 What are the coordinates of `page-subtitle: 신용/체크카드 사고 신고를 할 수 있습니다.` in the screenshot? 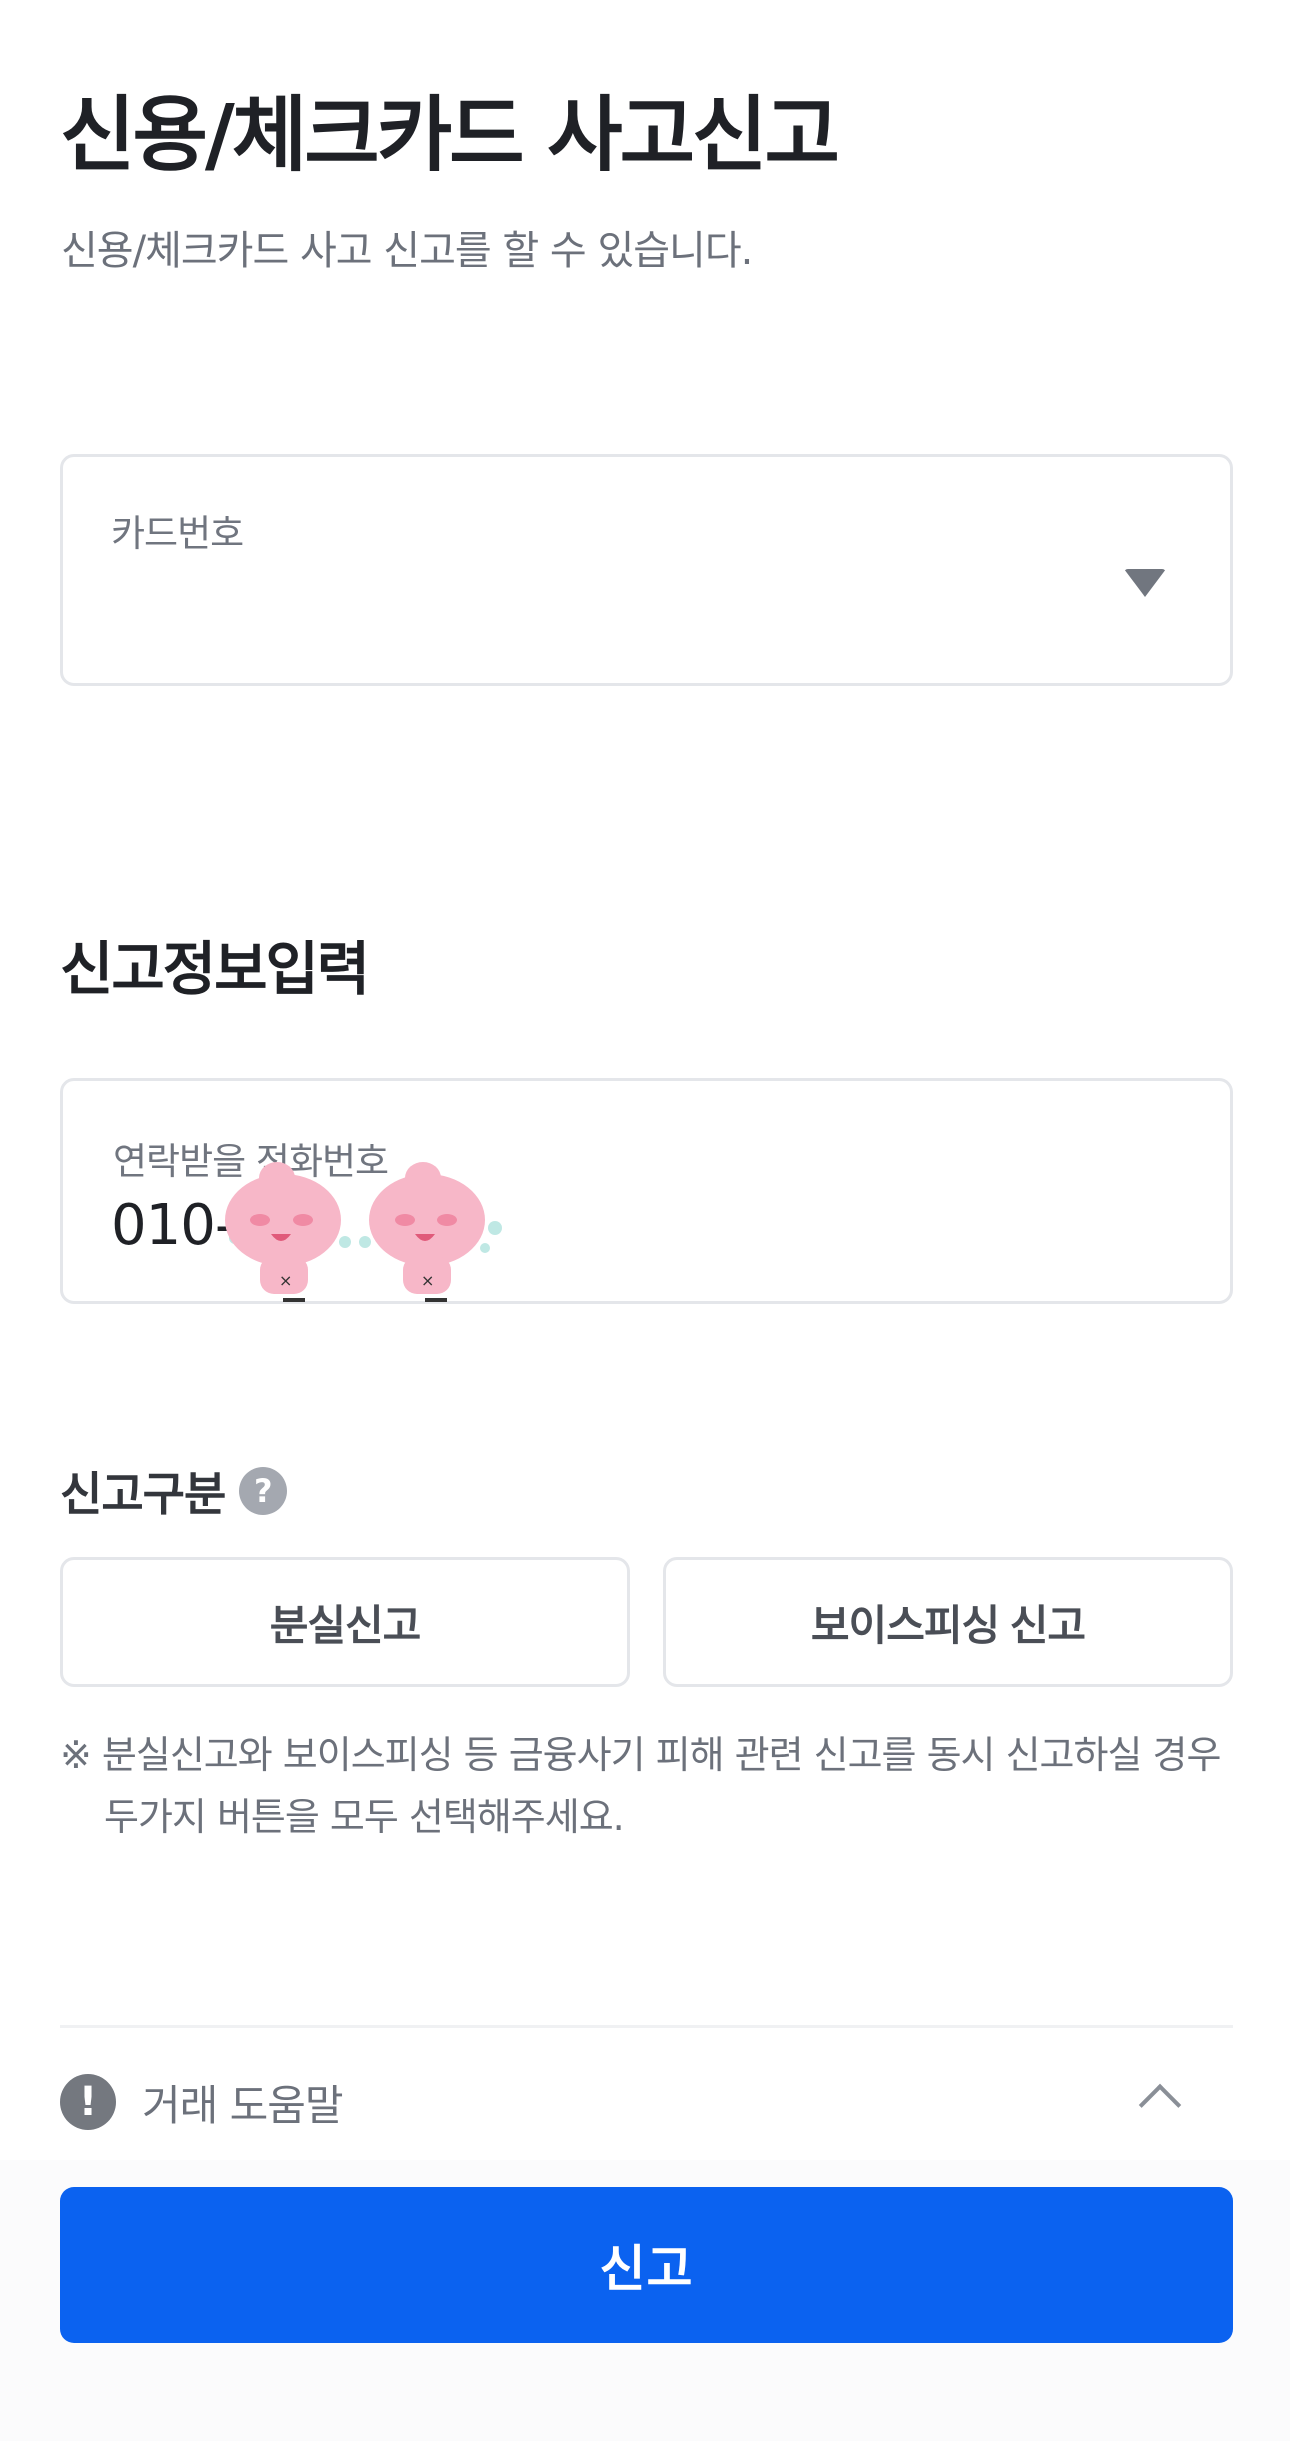 It's located at (407, 251).